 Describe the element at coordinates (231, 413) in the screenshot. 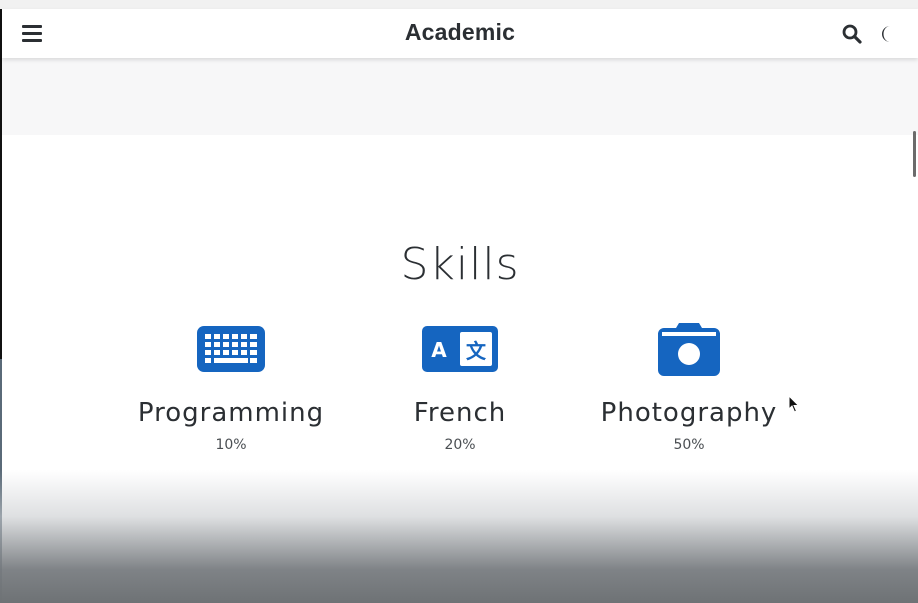

I see `skill-name: Programming` at that location.